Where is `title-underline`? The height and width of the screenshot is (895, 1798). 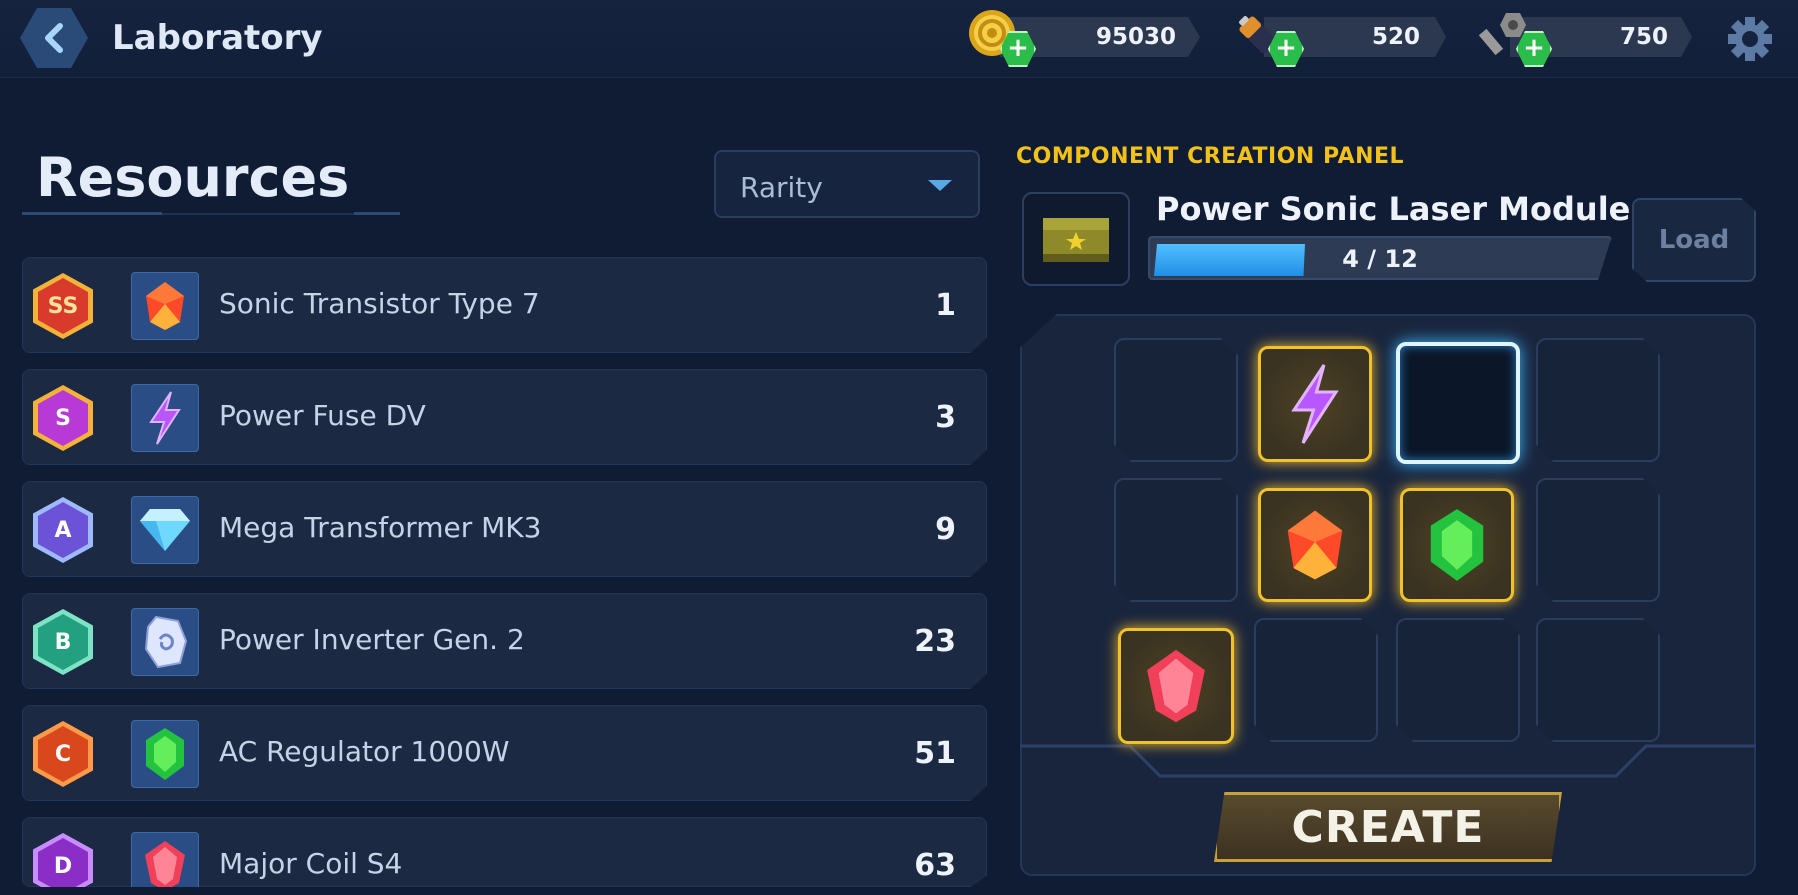 title-underline is located at coordinates (211, 213).